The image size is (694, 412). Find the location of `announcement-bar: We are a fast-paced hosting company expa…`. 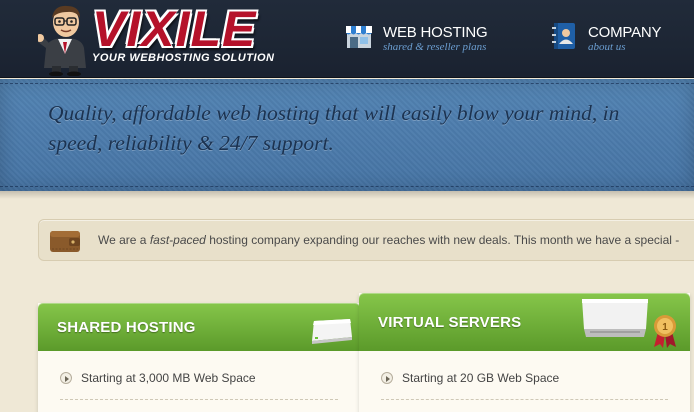

announcement-bar: We are a fast-paced hosting company expa… is located at coordinates (366, 240).